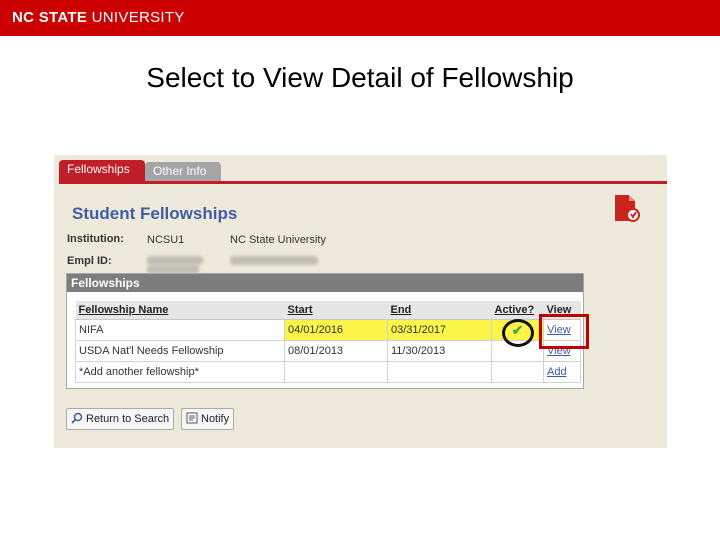 The image size is (720, 540). I want to click on return-to-search-button: Return to Search, so click(120, 419).